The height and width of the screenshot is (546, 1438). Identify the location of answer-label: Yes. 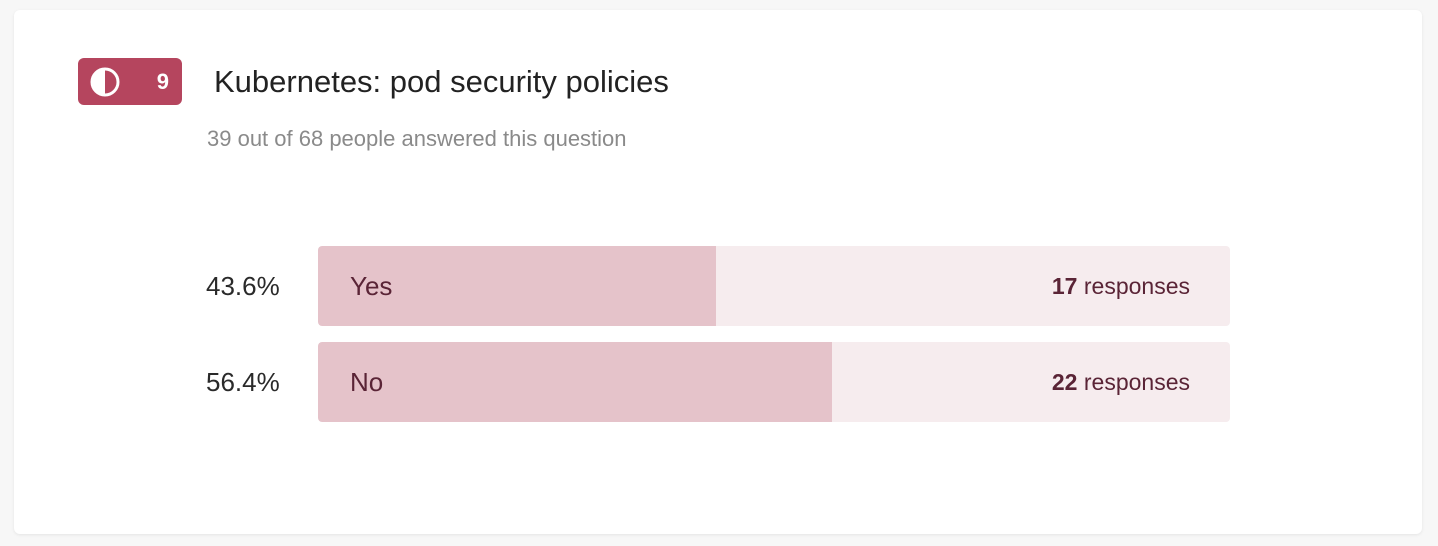
(371, 286).